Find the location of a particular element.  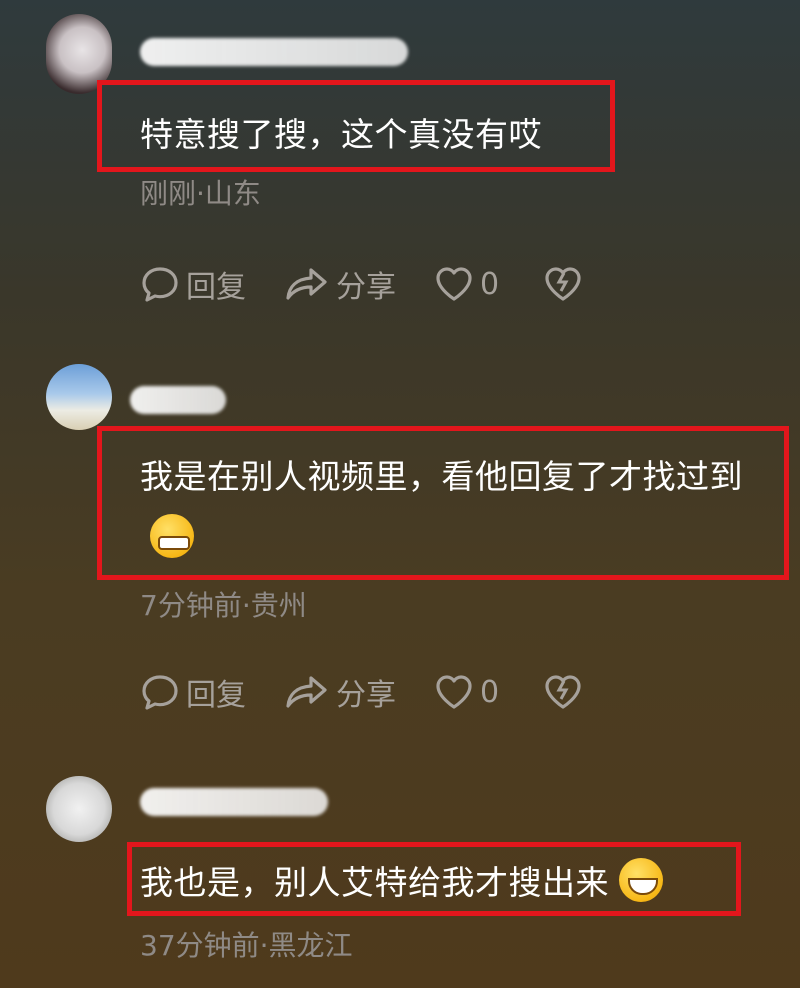

comment-meta: 7分钟前·贵州 is located at coordinates (223, 605).